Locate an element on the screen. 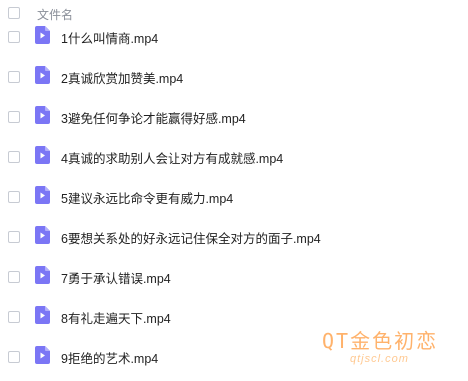 The width and height of the screenshot is (468, 381). file-name: 7勇于承认错误.mp4 is located at coordinates (116, 277).